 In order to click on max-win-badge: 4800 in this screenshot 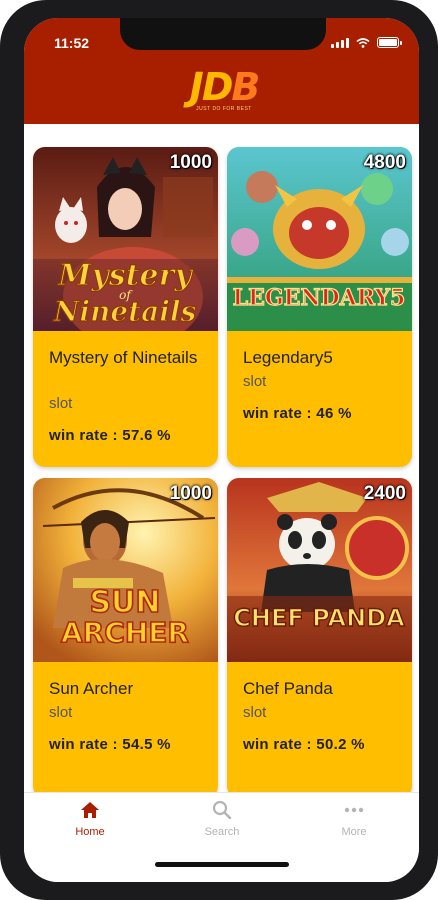, I will do `click(384, 162)`.